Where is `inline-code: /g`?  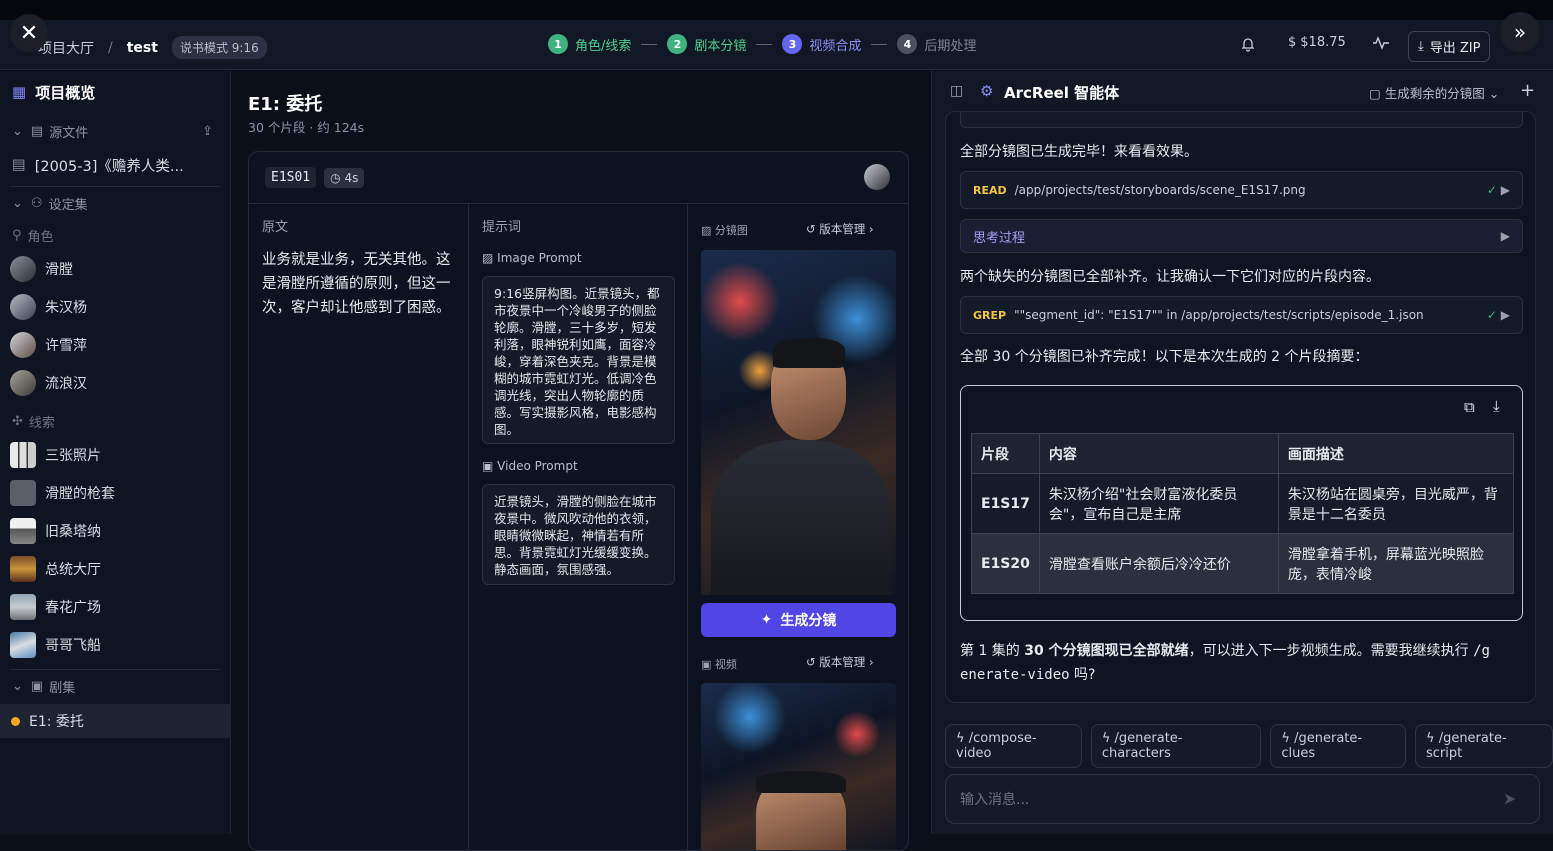 inline-code: /g is located at coordinates (1481, 651).